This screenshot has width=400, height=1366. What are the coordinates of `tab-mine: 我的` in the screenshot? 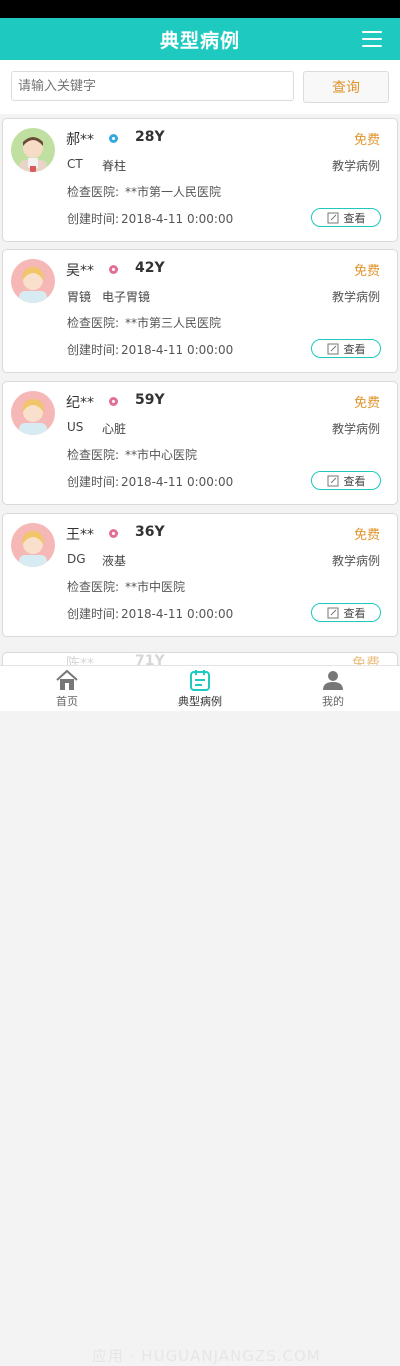 It's located at (333, 690).